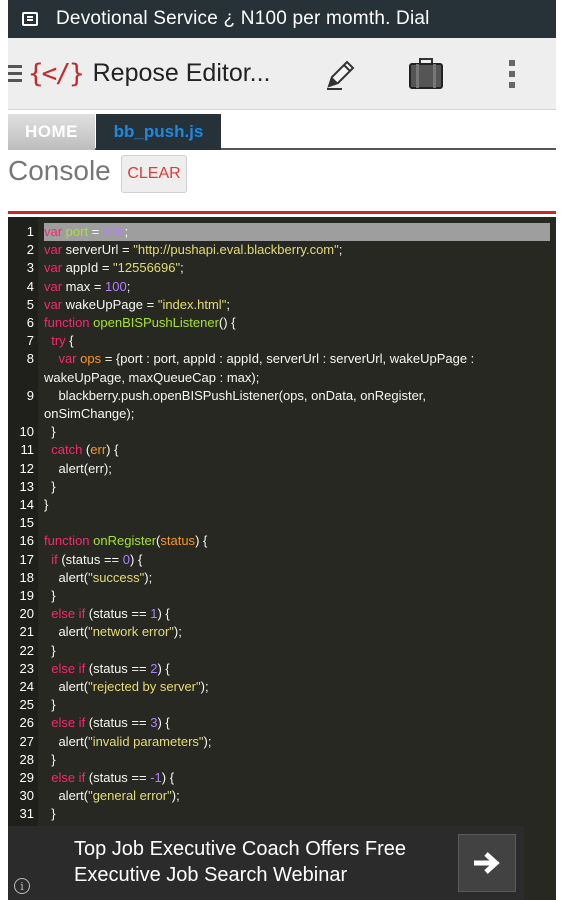 Image resolution: width=563 pixels, height=900 pixels. I want to click on code-token: try, so click(57, 341).